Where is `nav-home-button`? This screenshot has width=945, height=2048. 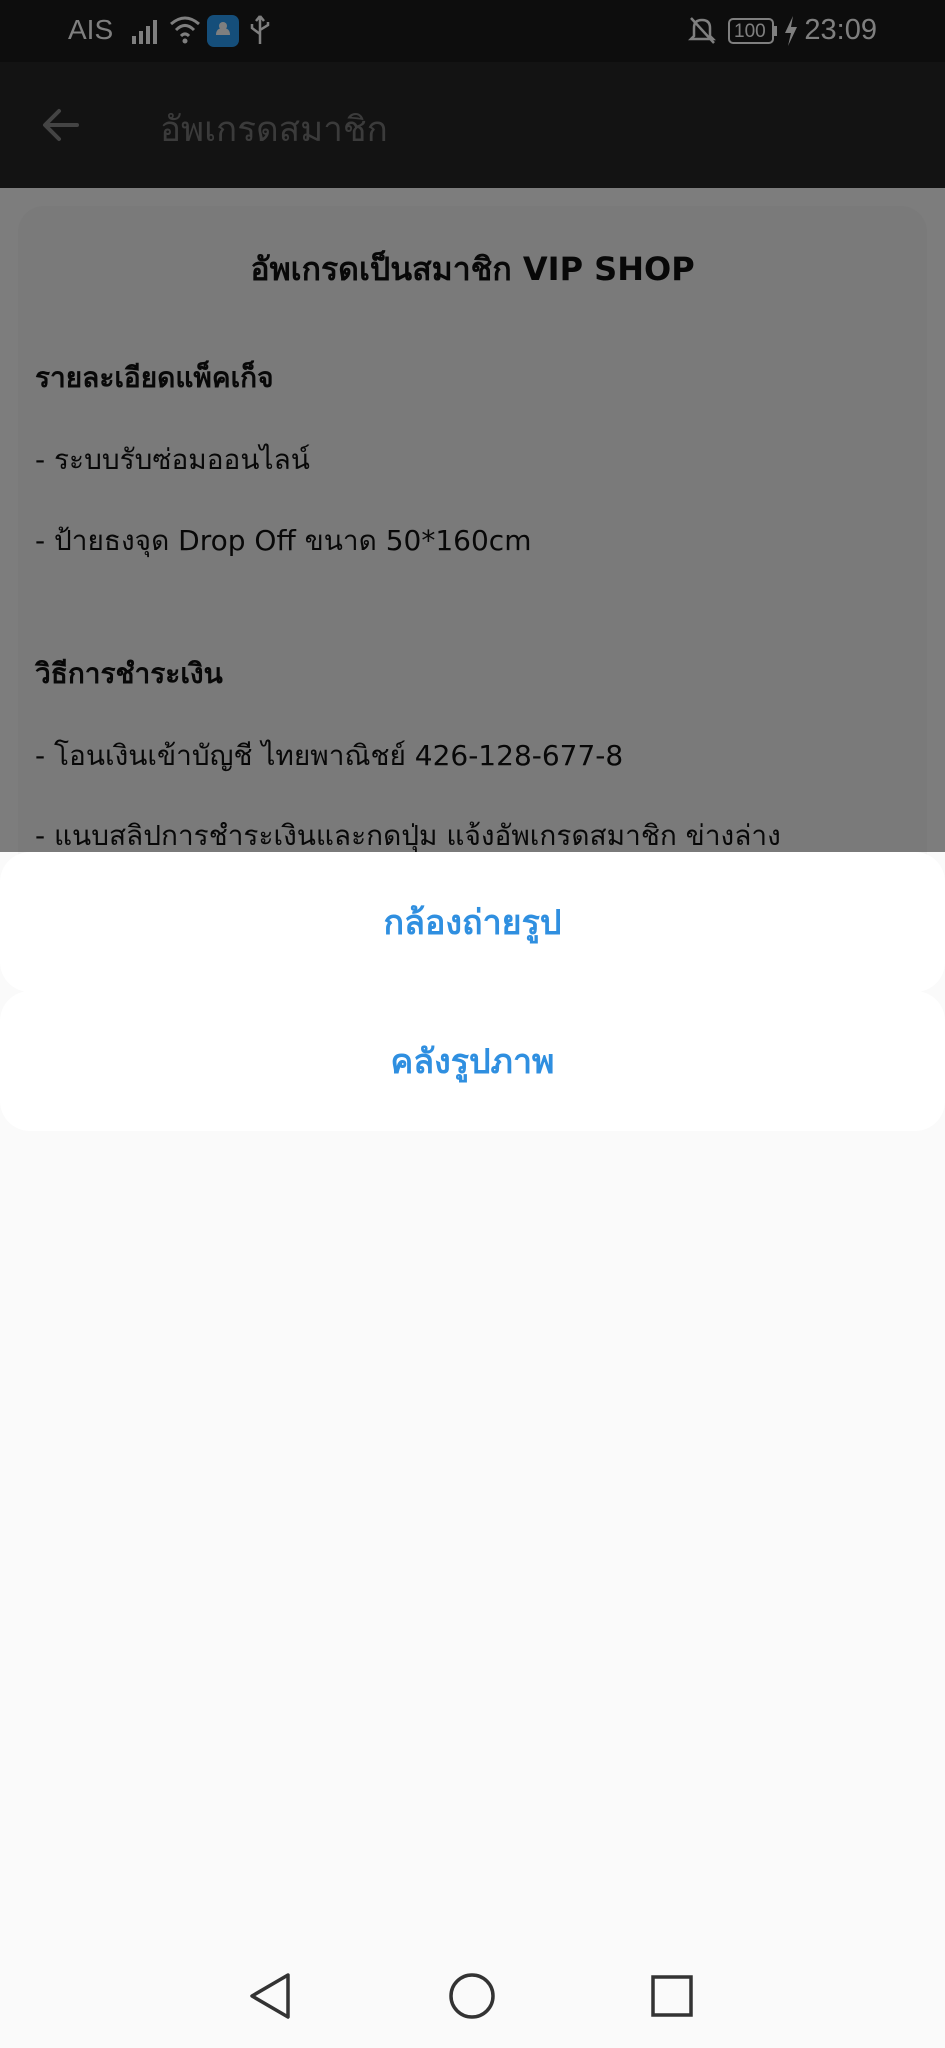 nav-home-button is located at coordinates (472, 1996).